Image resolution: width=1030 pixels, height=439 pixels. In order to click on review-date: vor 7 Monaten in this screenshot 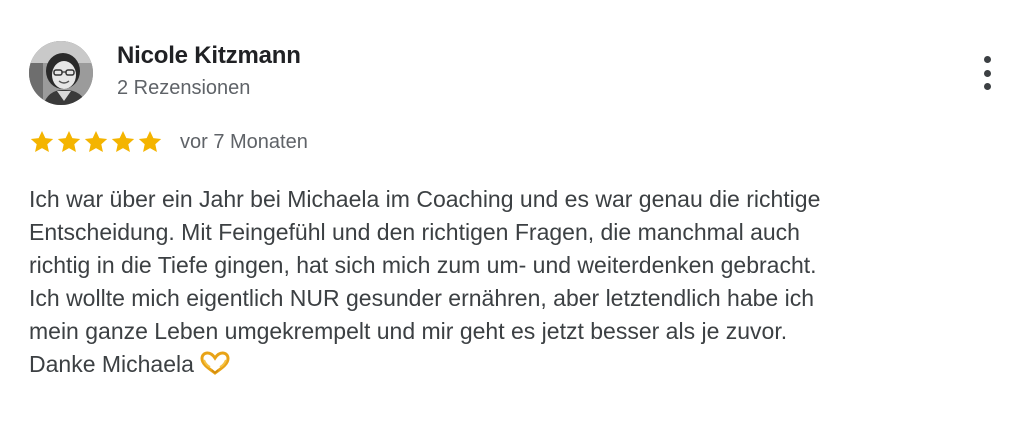, I will do `click(244, 141)`.